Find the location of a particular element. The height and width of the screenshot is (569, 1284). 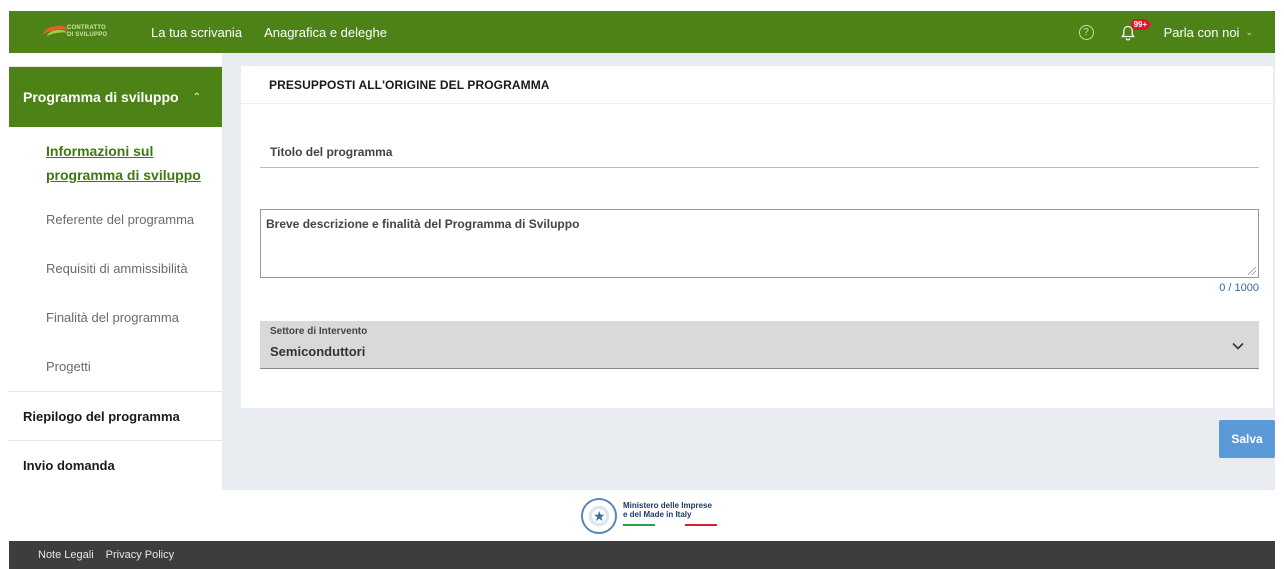

select-label: Settore di Intervento is located at coordinates (319, 331).